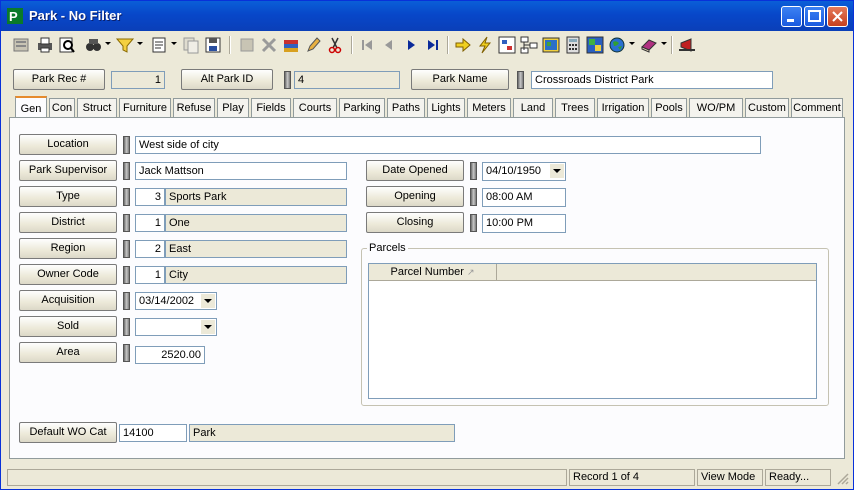 The image size is (854, 490). What do you see at coordinates (573, 45) in the screenshot?
I see `calculator-icon` at bounding box center [573, 45].